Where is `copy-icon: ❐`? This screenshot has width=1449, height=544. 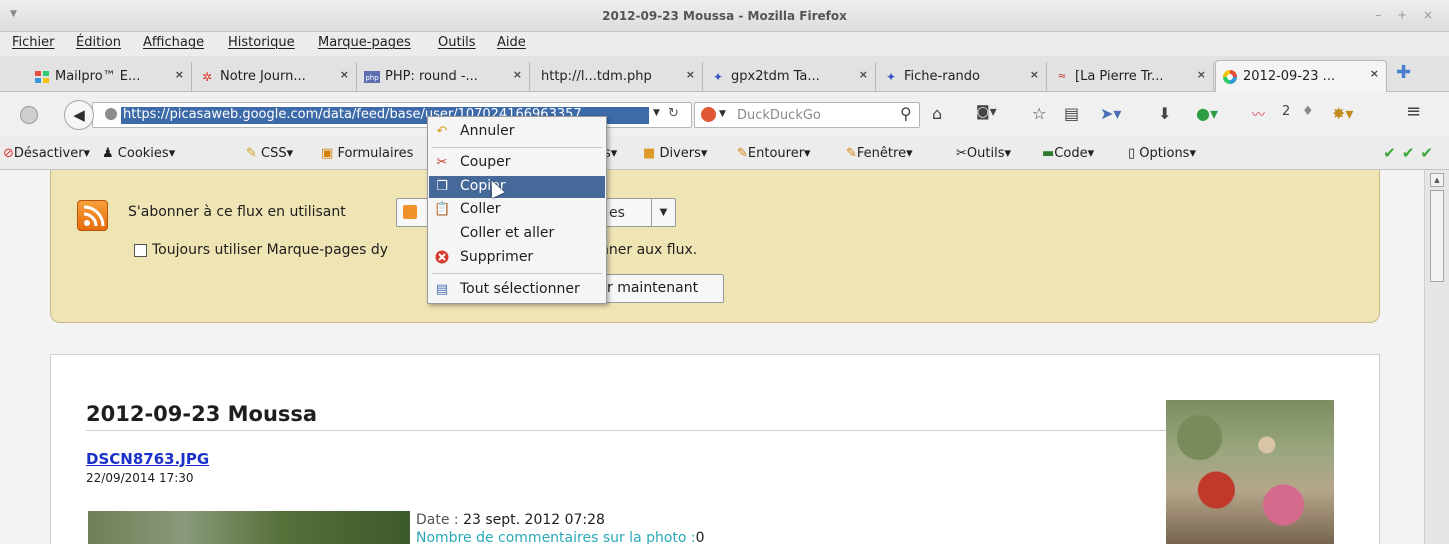 copy-icon: ❐ is located at coordinates (442, 186).